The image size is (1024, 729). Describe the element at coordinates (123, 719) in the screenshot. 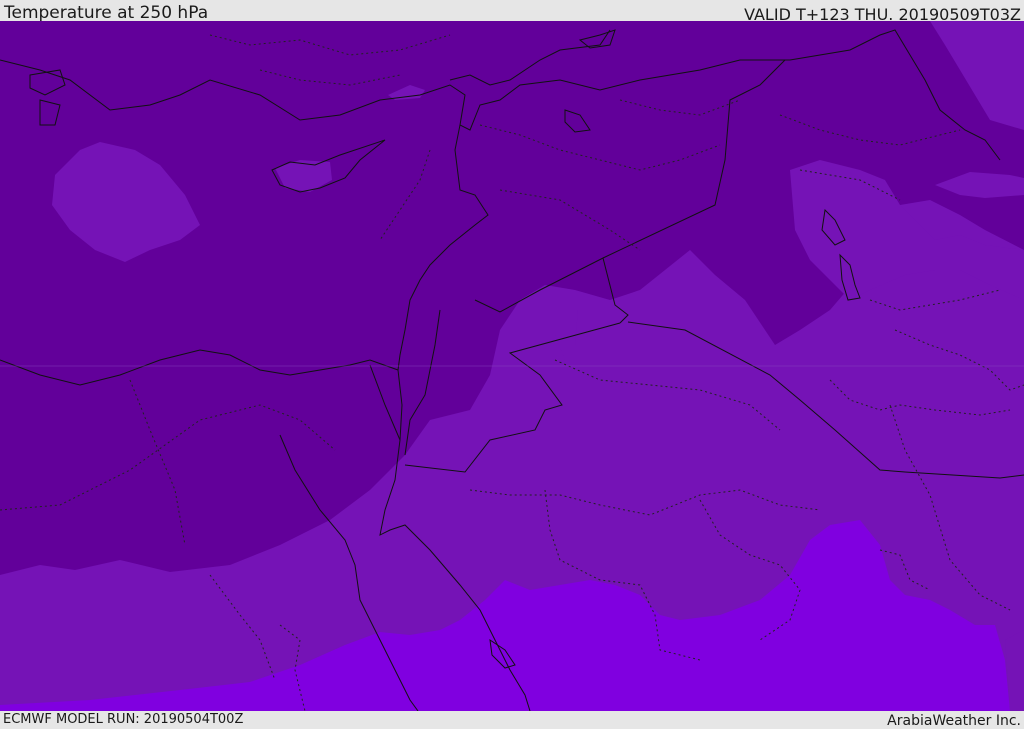

I see `model-run-label: ECMWF MODEL RUN: 20190504T00Z` at that location.